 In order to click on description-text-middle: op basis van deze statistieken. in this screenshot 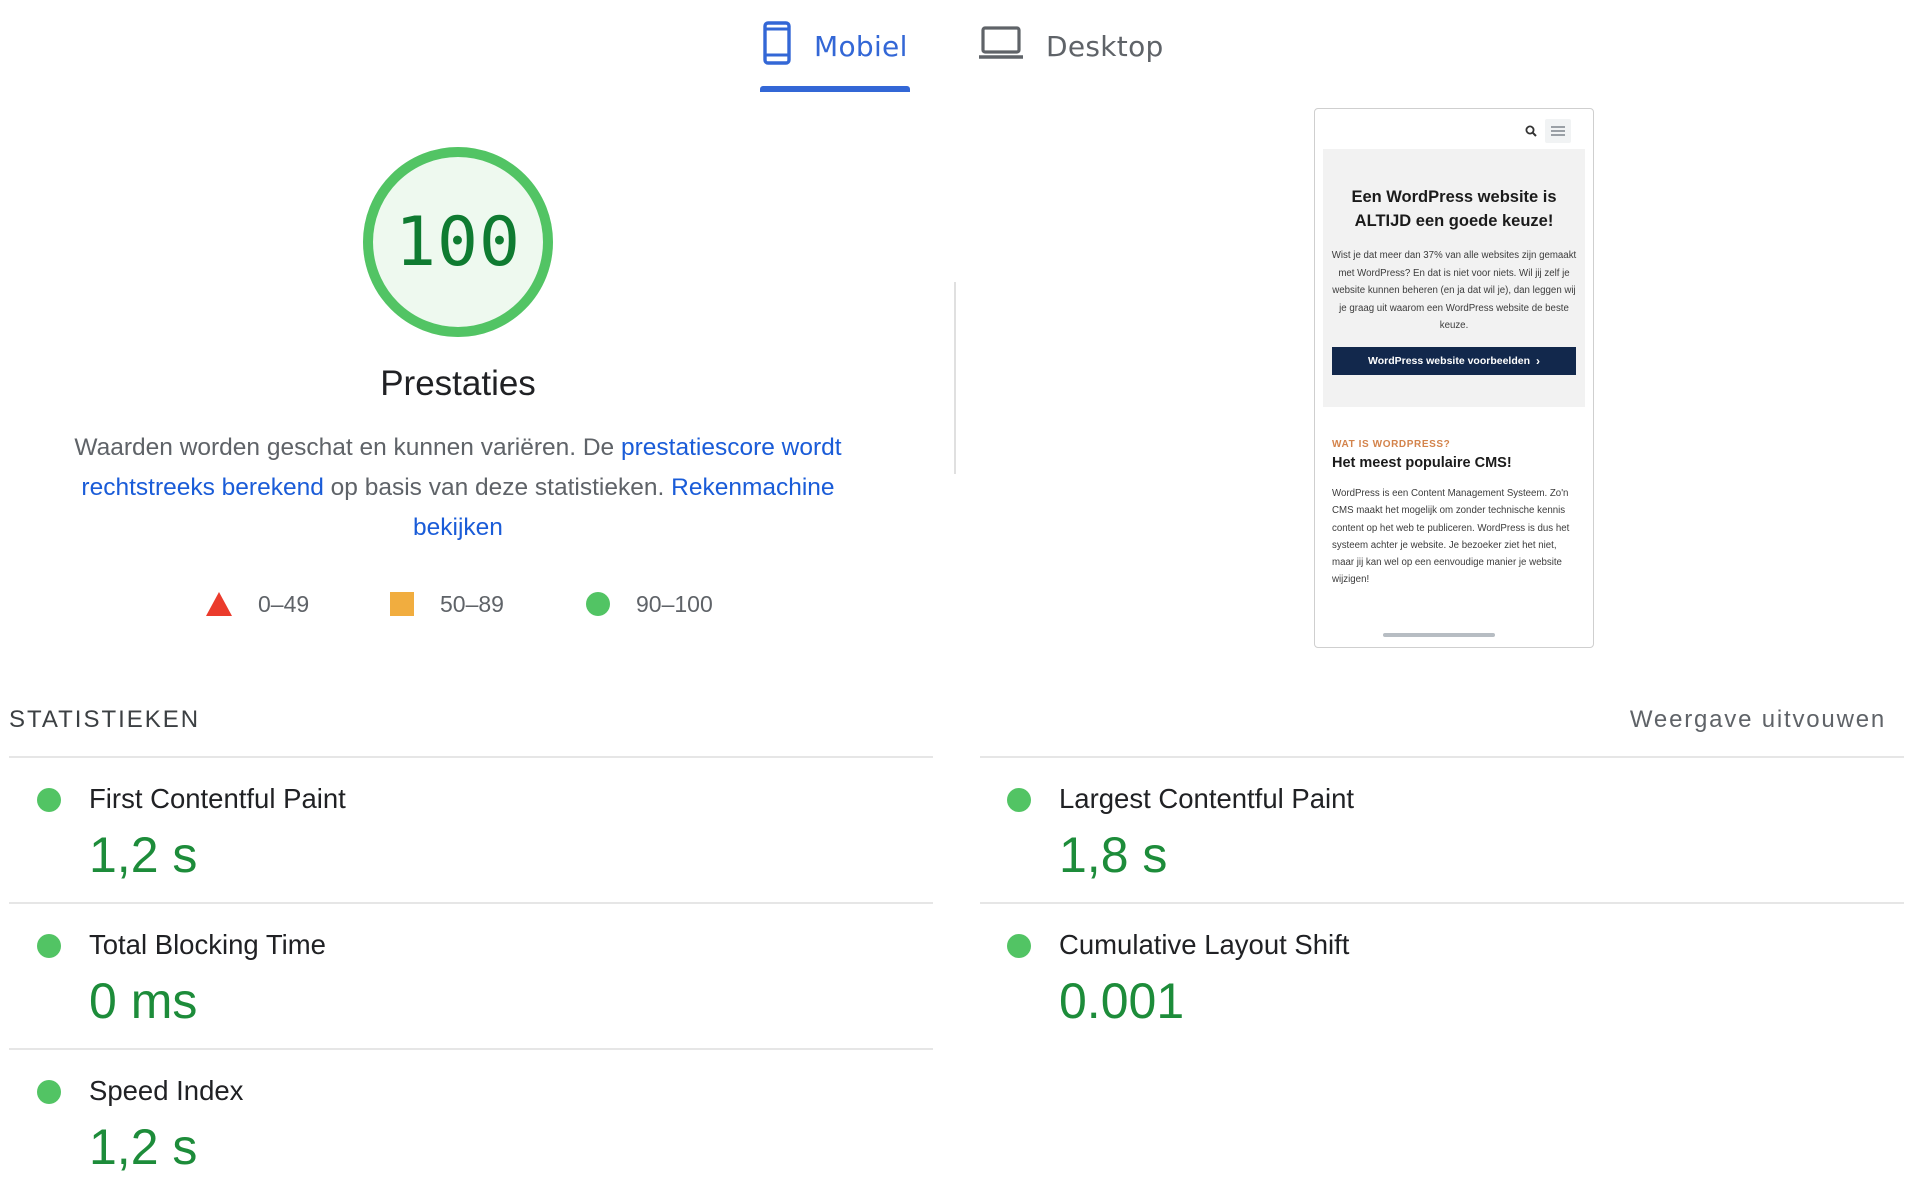, I will do `click(497, 487)`.